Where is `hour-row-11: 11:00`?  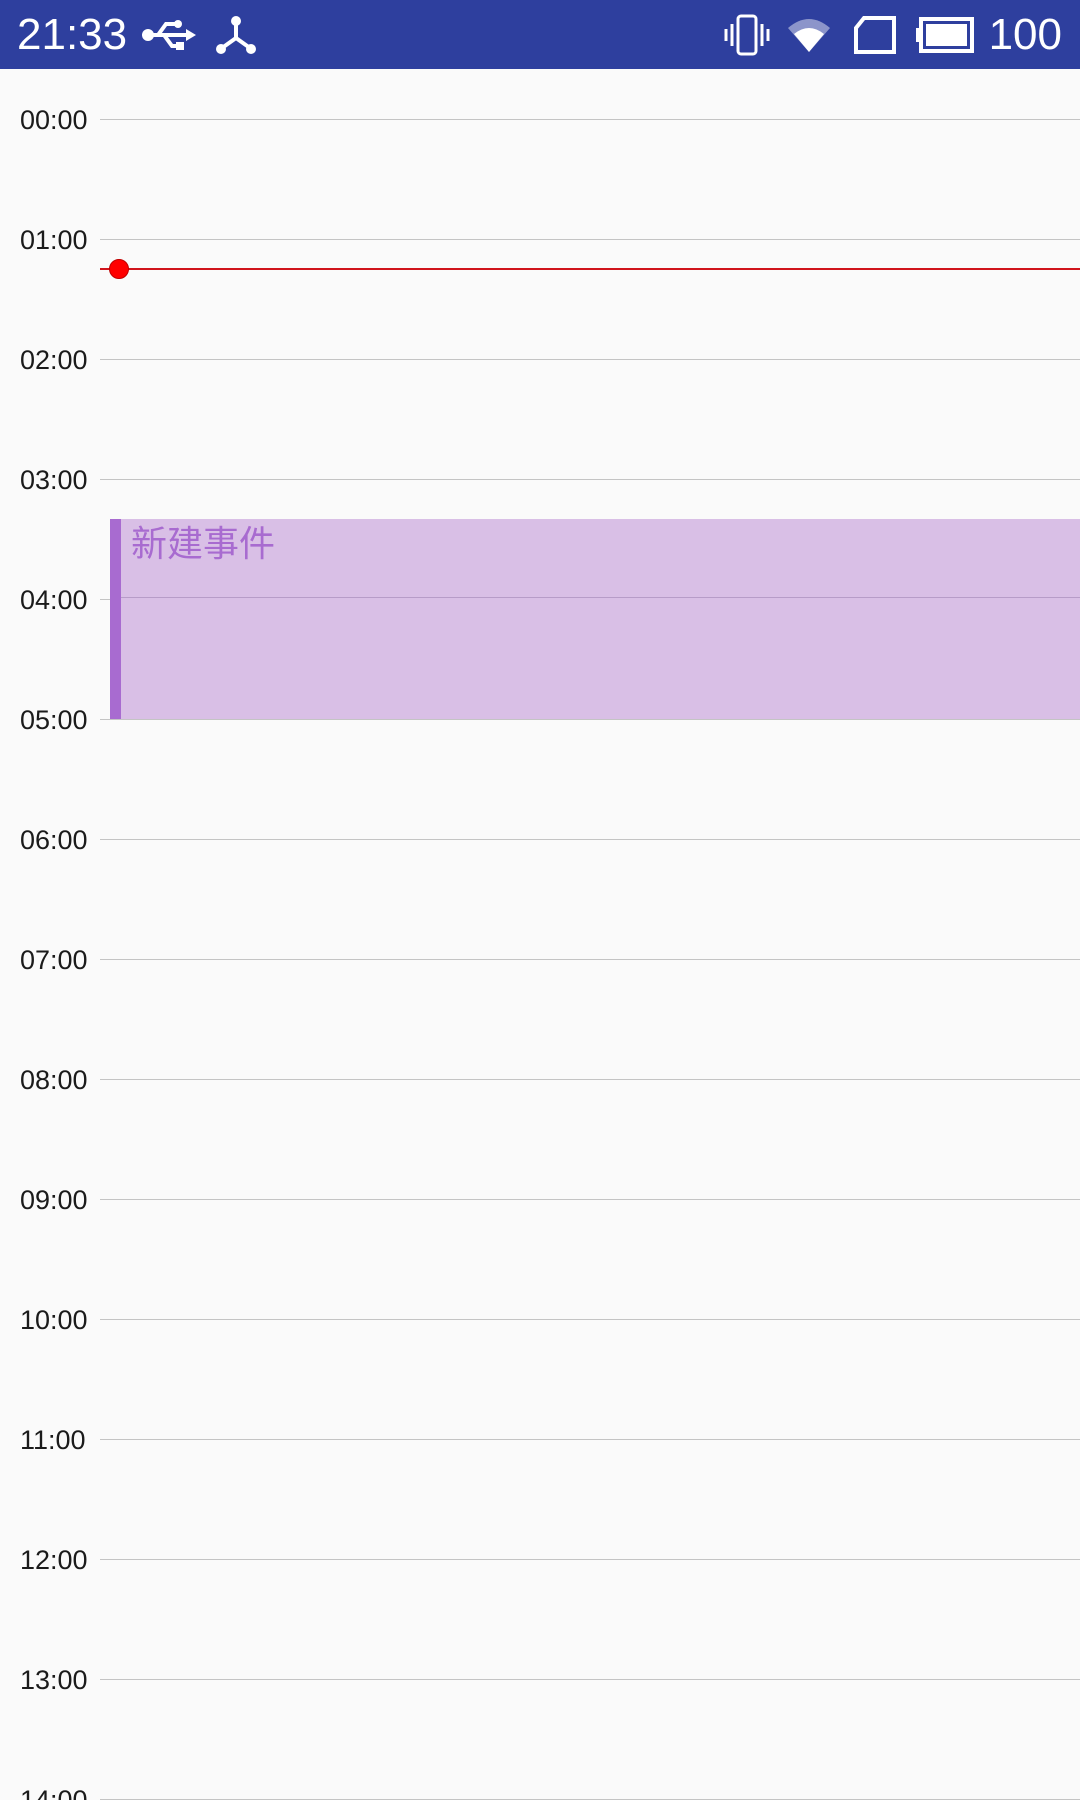
hour-row-11: 11:00 is located at coordinates (540, 1440).